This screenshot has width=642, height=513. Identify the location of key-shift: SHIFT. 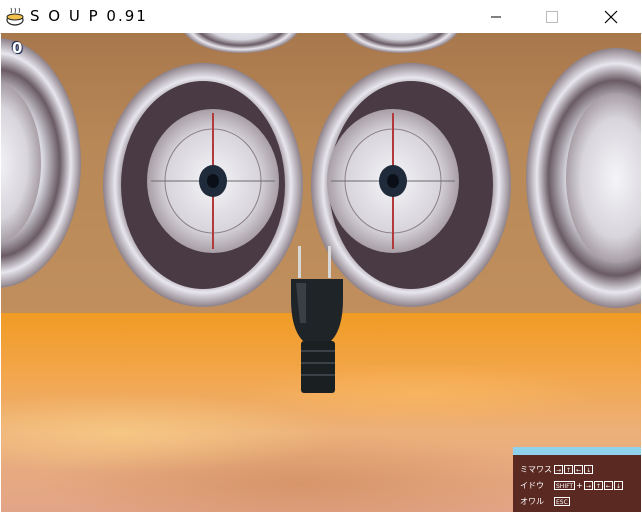
(565, 485).